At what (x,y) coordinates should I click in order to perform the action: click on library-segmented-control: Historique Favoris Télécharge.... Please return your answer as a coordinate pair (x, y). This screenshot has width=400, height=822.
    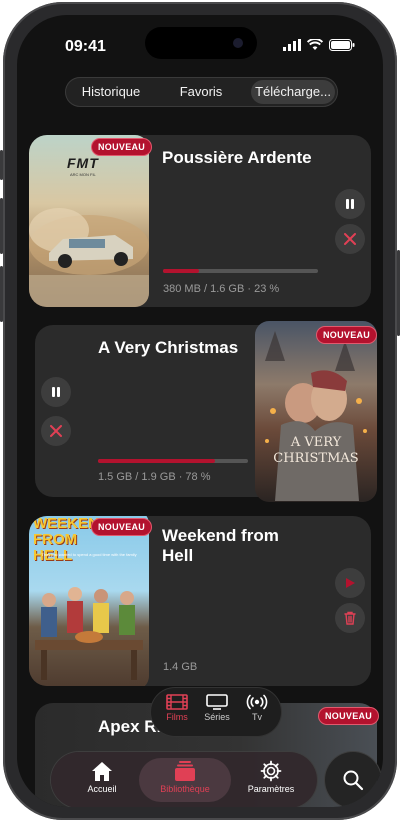
    Looking at the image, I should click on (201, 92).